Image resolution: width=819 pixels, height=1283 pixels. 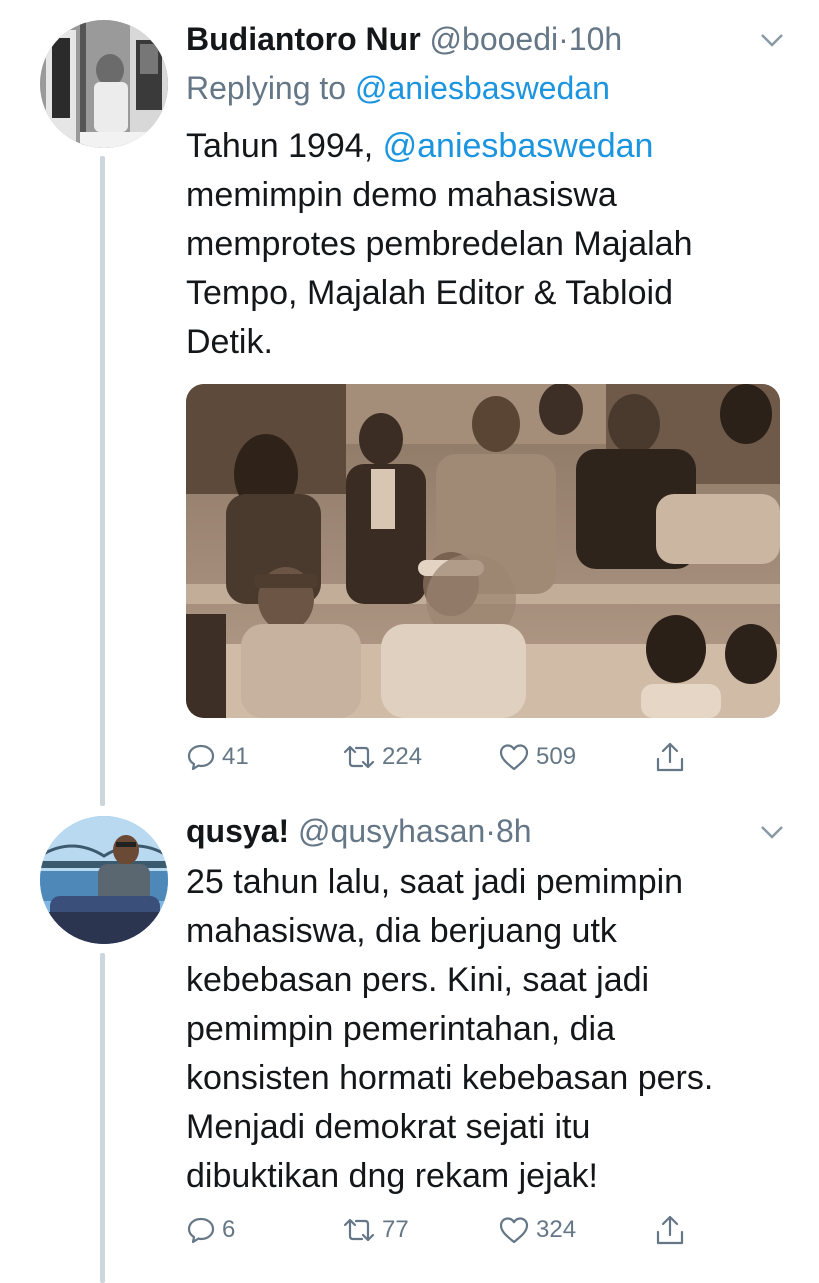 I want to click on retweet-button: 77, so click(x=375, y=1230).